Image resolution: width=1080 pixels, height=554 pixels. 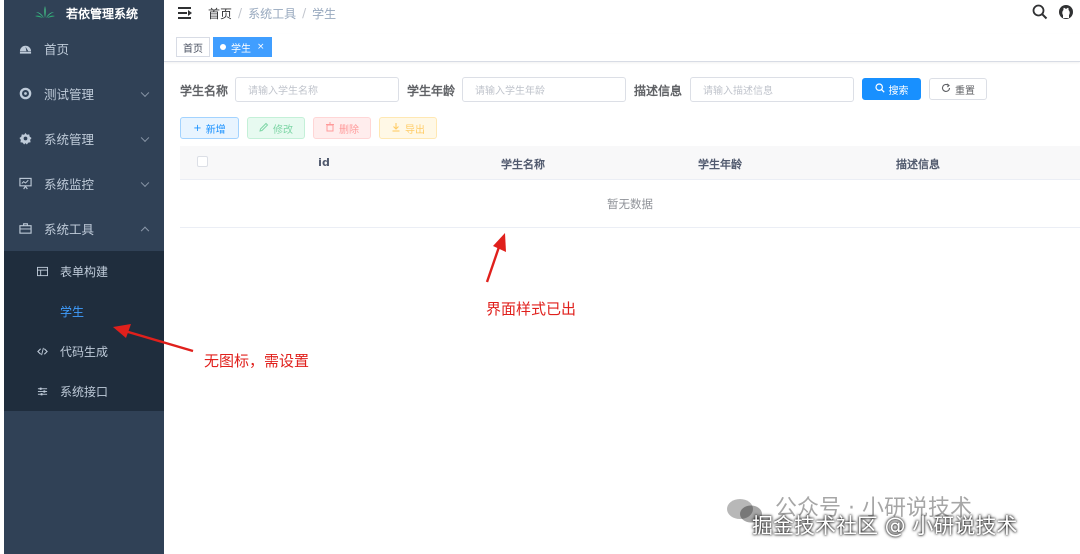 What do you see at coordinates (531, 309) in the screenshot?
I see `annotation-style-note: 界面样式已出` at bounding box center [531, 309].